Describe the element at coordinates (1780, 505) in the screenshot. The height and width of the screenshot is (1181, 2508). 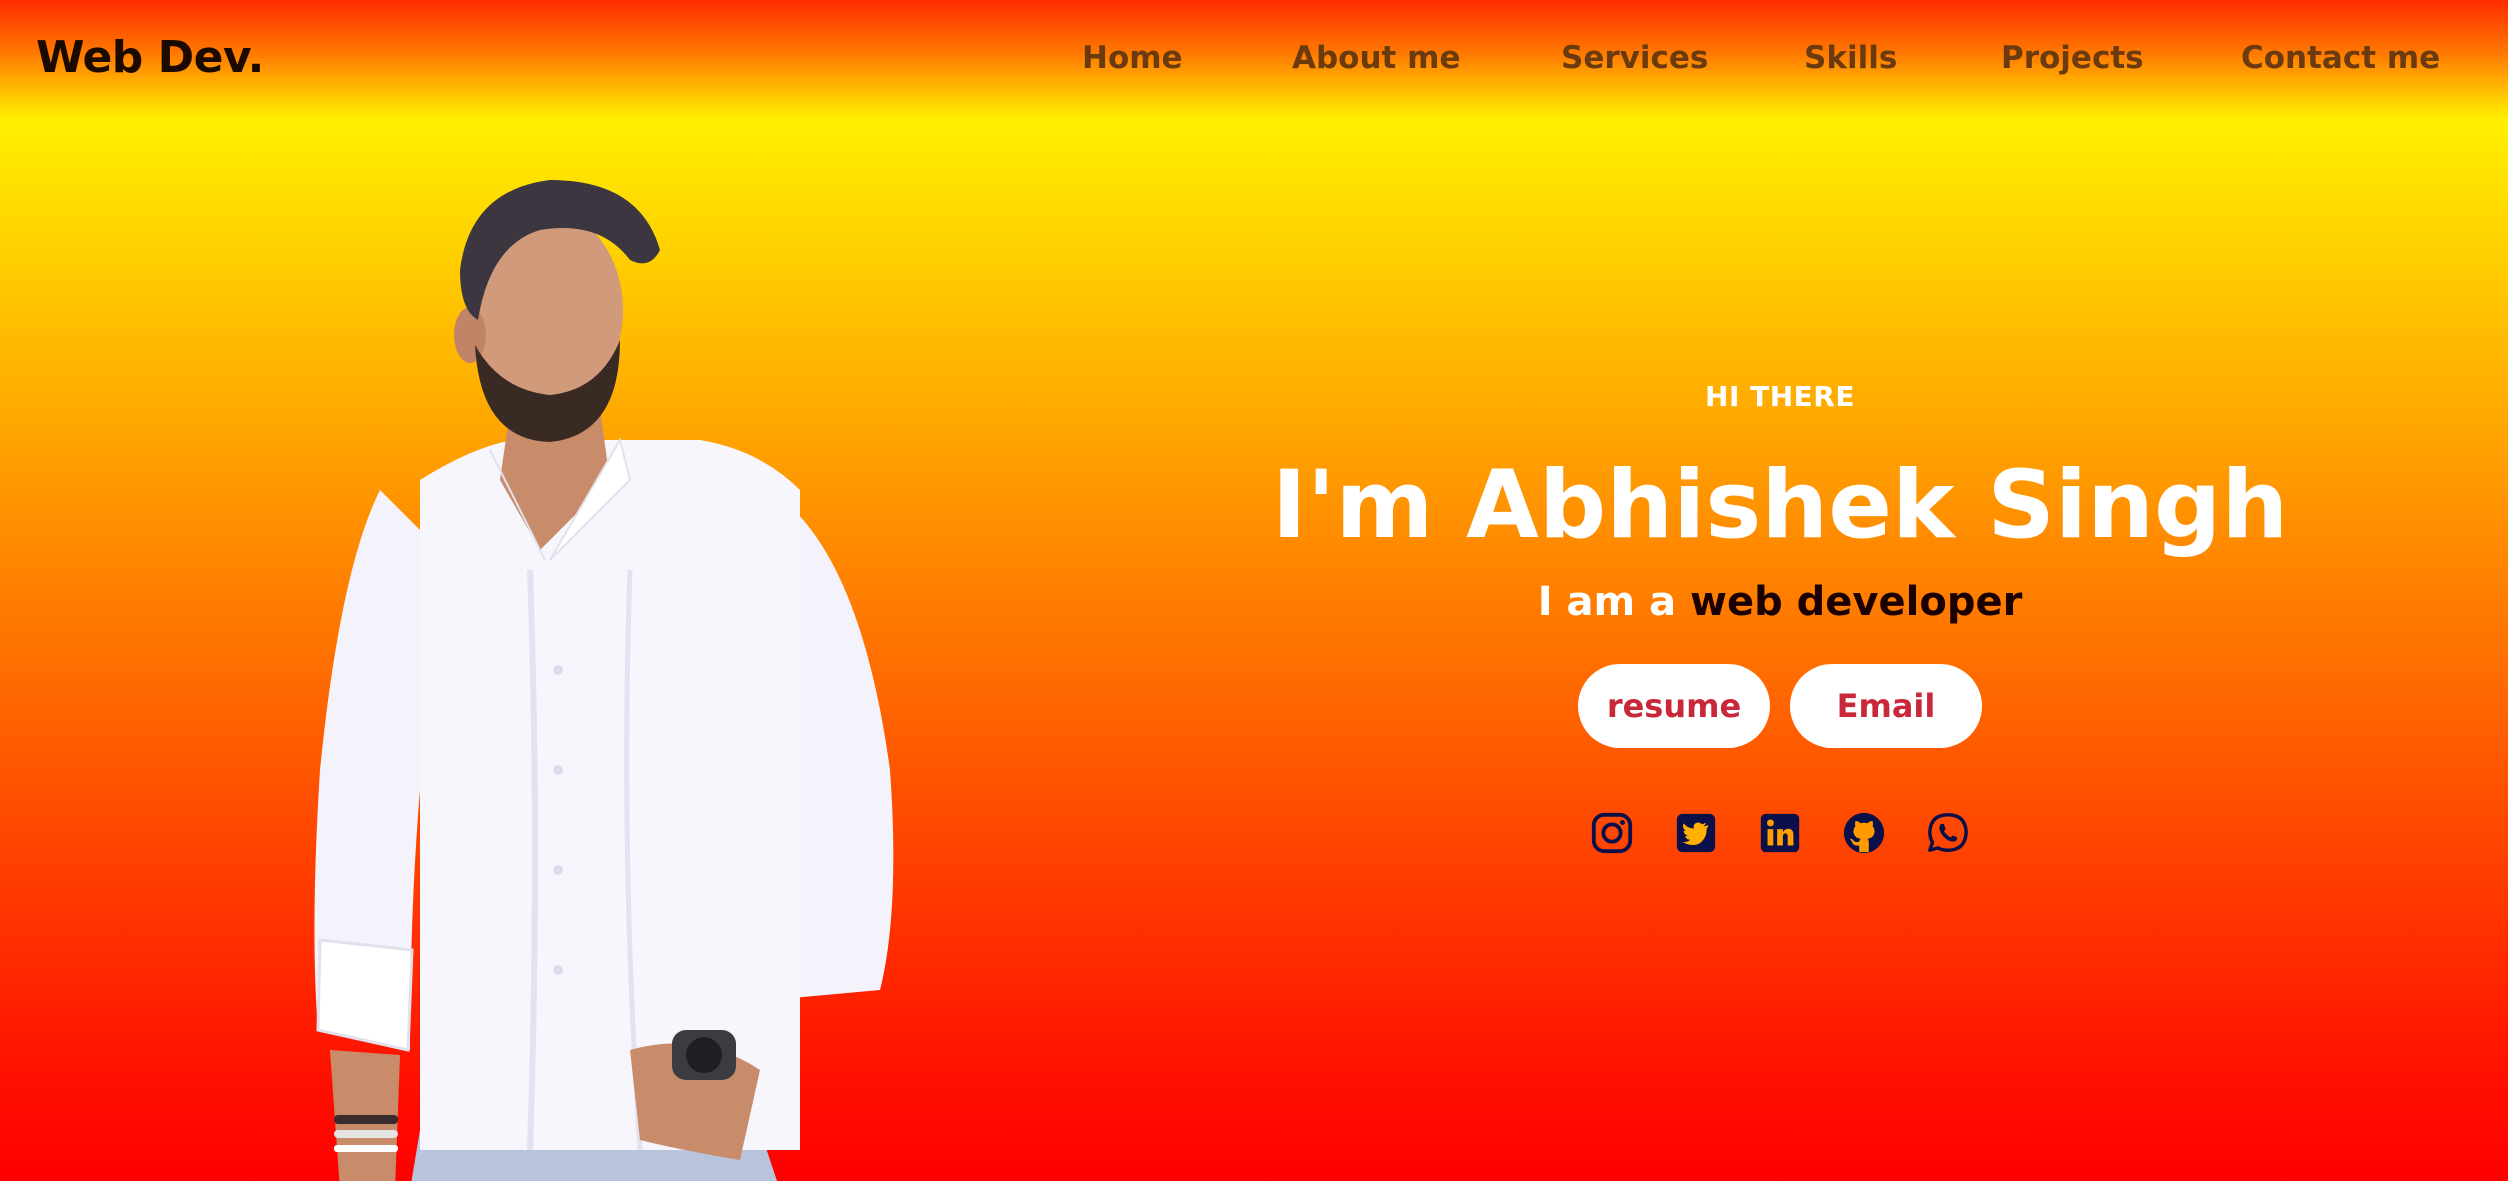
I see `hero-name-heading: I'm Abhishek Singh` at that location.